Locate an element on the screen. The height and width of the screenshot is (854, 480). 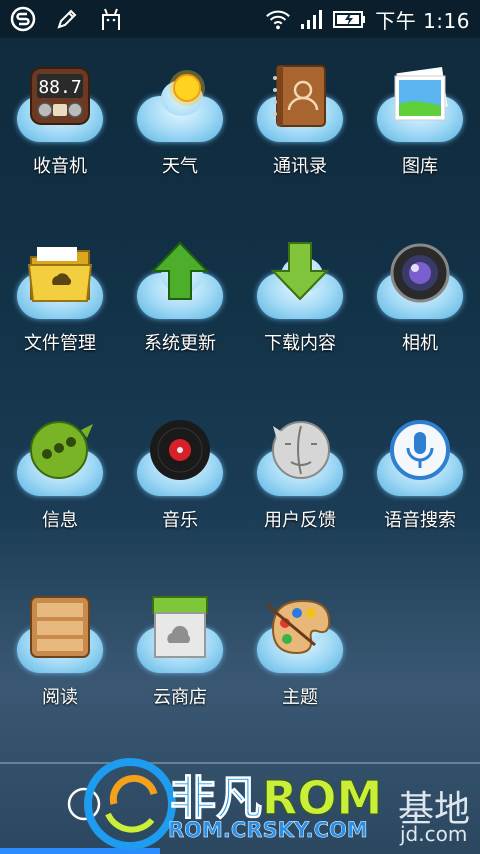
app-label: 阅读 is located at coordinates (60, 697).